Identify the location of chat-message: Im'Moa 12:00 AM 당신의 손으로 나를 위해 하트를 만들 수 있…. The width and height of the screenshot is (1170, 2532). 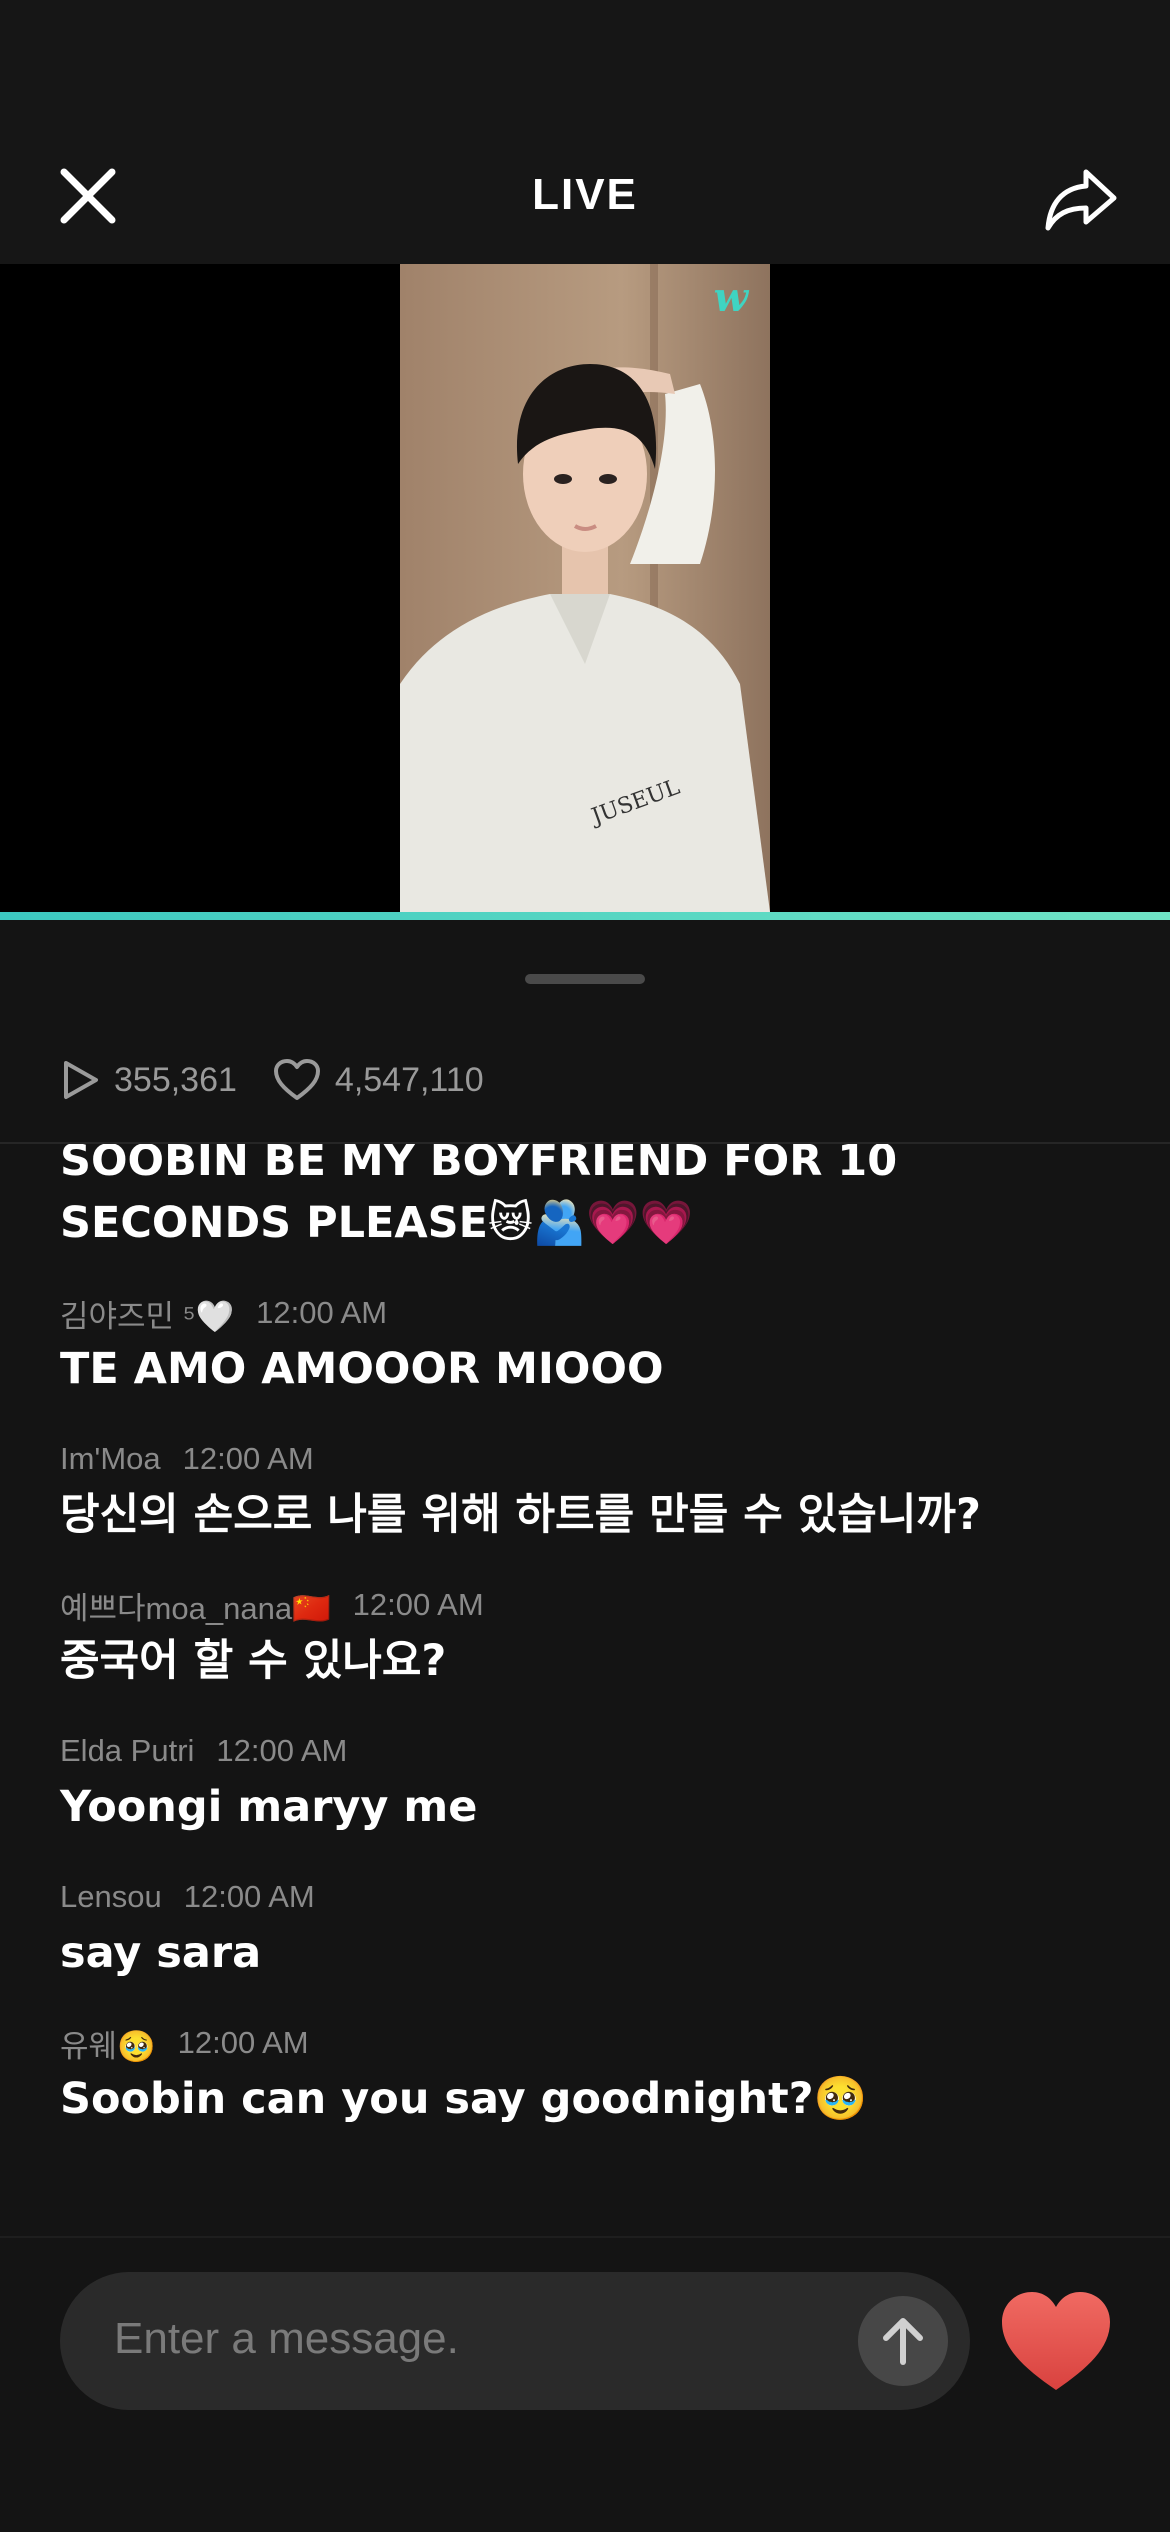
(590, 1490).